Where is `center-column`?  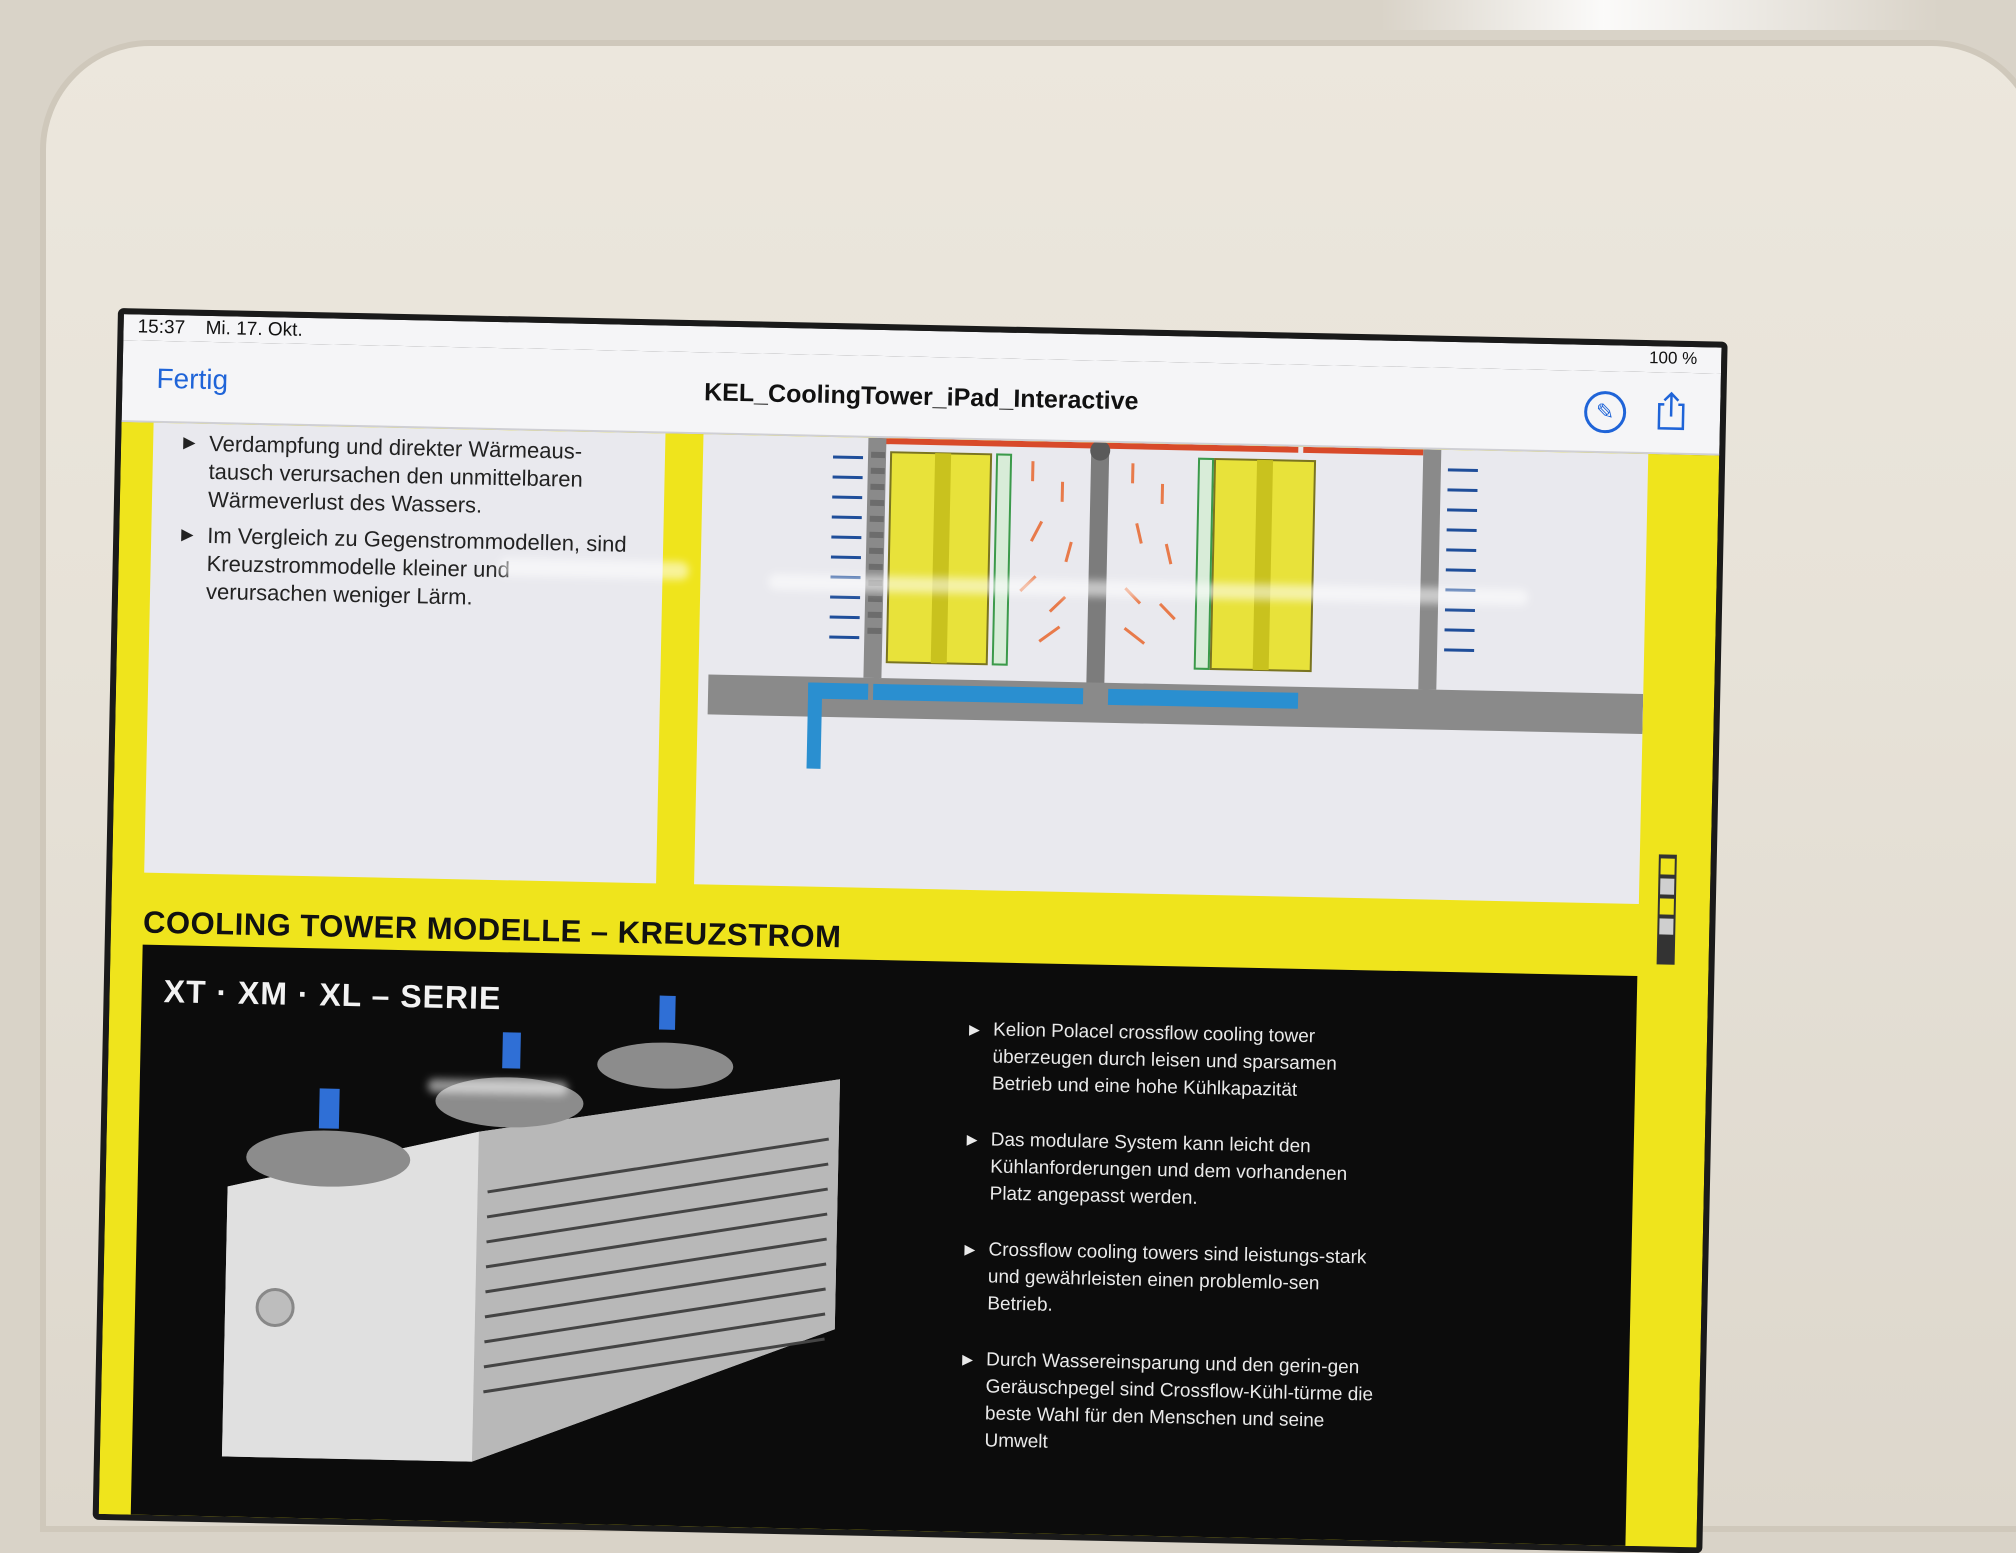
center-column is located at coordinates (1097, 570).